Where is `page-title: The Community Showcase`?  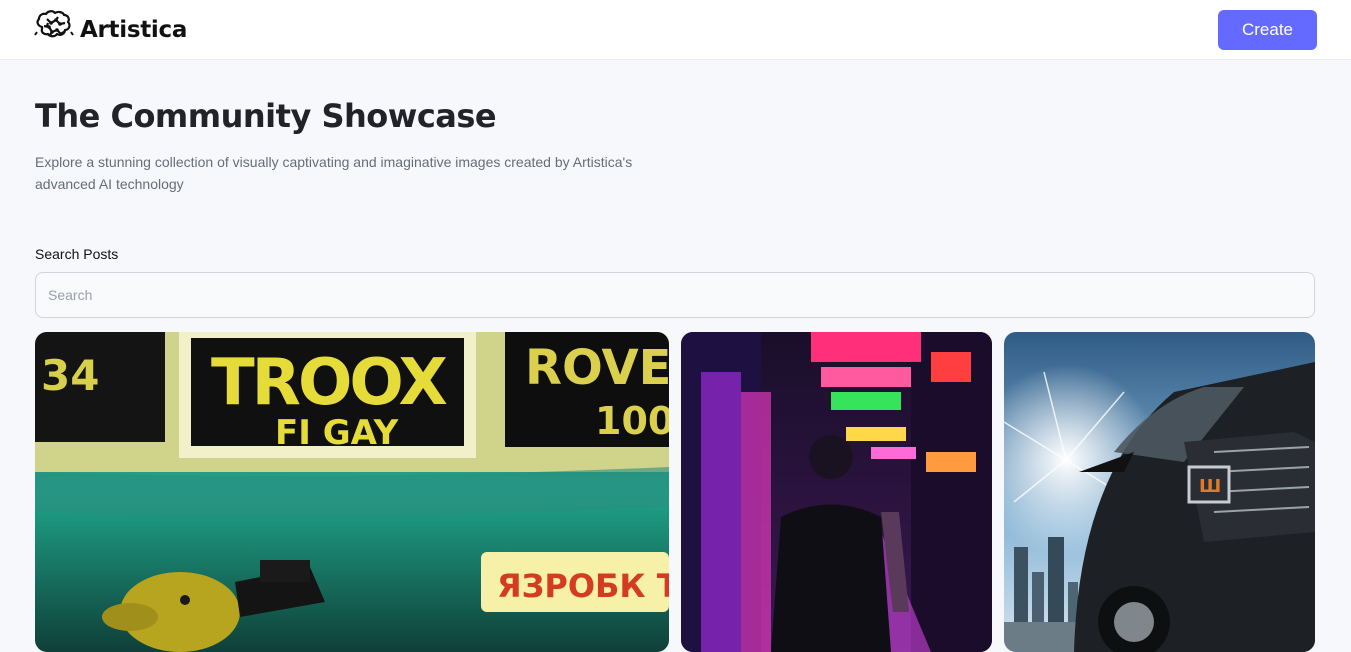 page-title: The Community Showcase is located at coordinates (266, 116).